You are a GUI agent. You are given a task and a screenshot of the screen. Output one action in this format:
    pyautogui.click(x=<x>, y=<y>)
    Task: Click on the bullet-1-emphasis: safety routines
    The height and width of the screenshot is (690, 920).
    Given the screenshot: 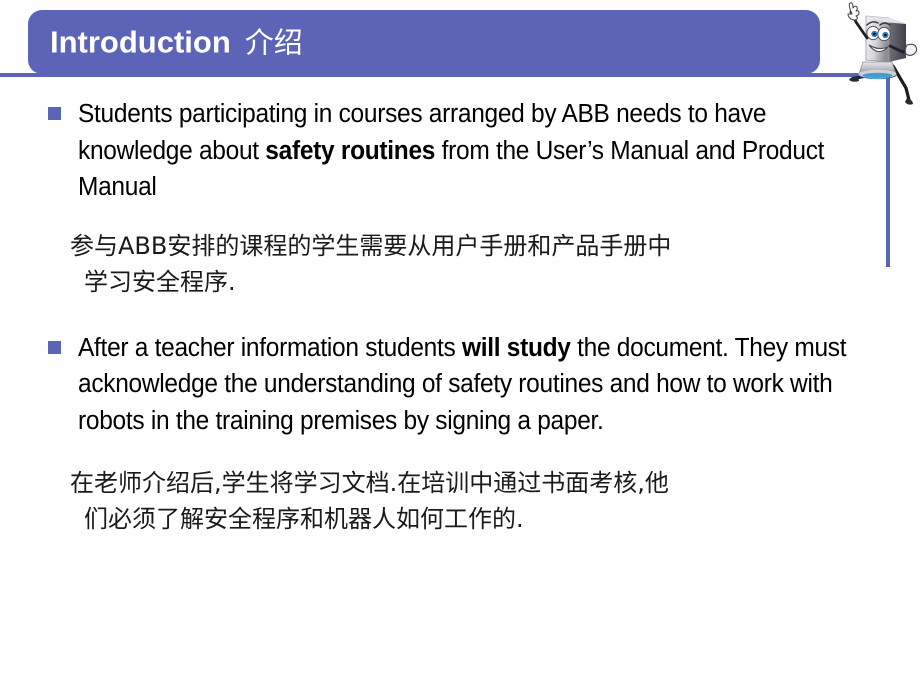 What is the action you would take?
    pyautogui.click(x=350, y=150)
    